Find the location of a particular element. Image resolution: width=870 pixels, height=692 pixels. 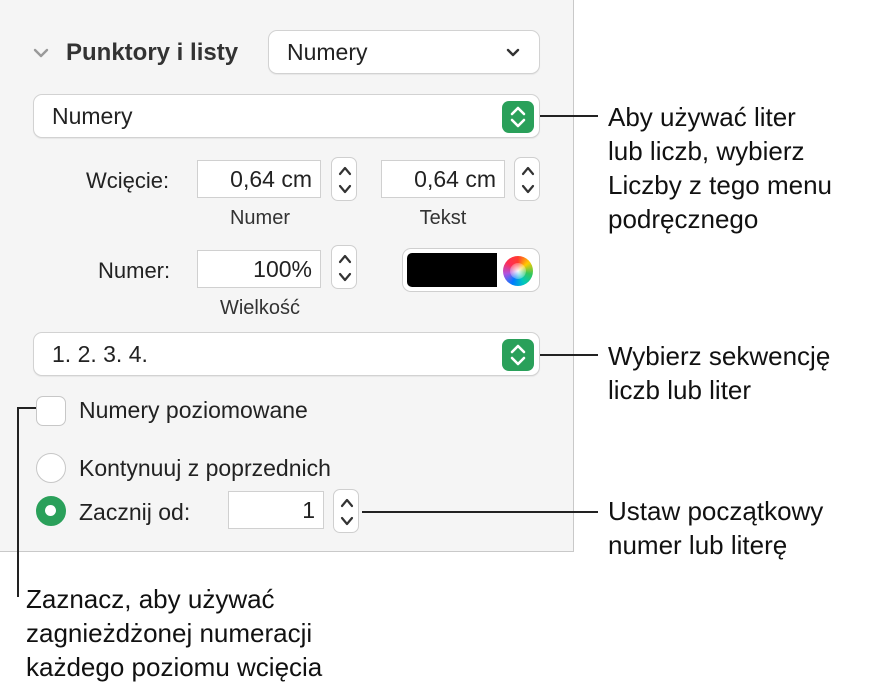

color-well is located at coordinates (471, 270).